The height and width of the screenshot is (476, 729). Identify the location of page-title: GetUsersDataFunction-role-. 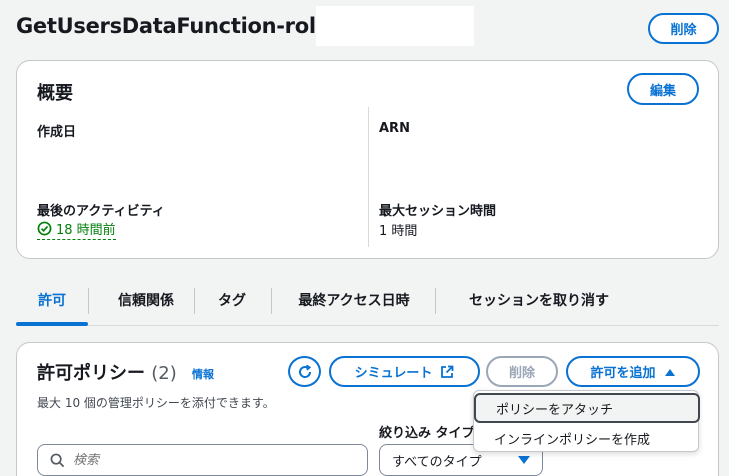
(177, 26).